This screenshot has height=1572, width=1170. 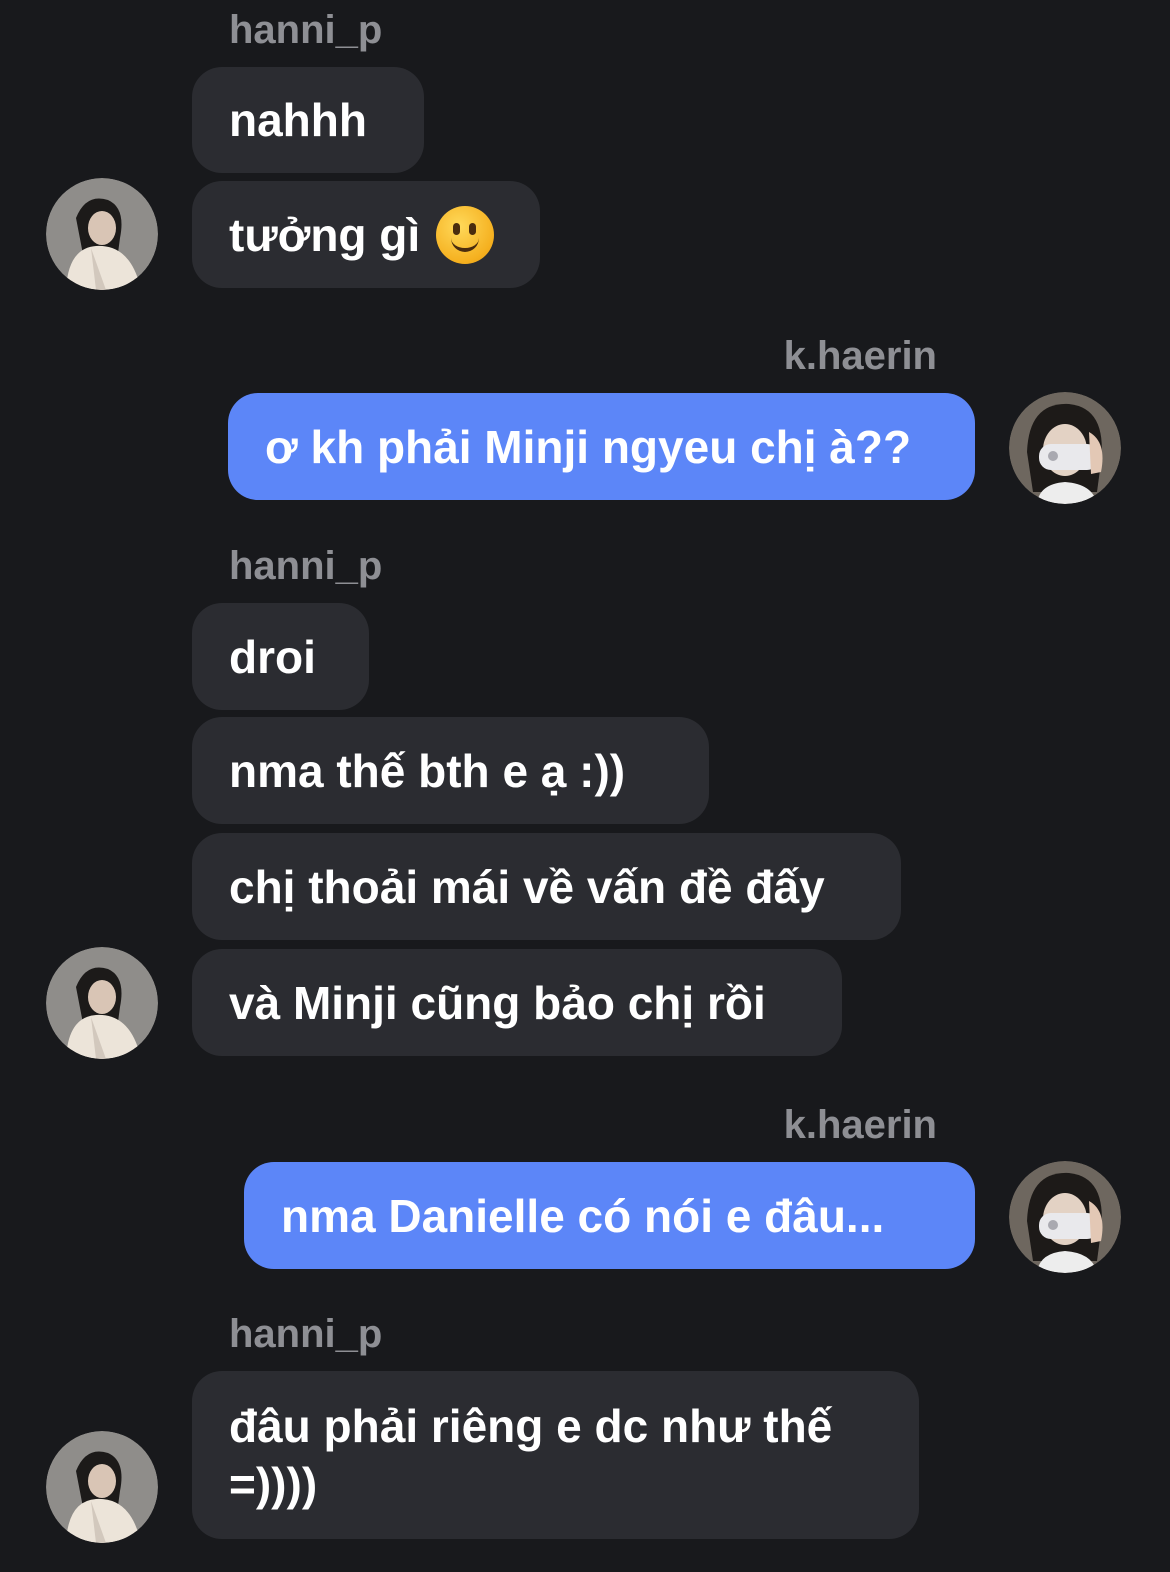 I want to click on message-text: chị thoải mái về vấn đề đấy, so click(x=527, y=886).